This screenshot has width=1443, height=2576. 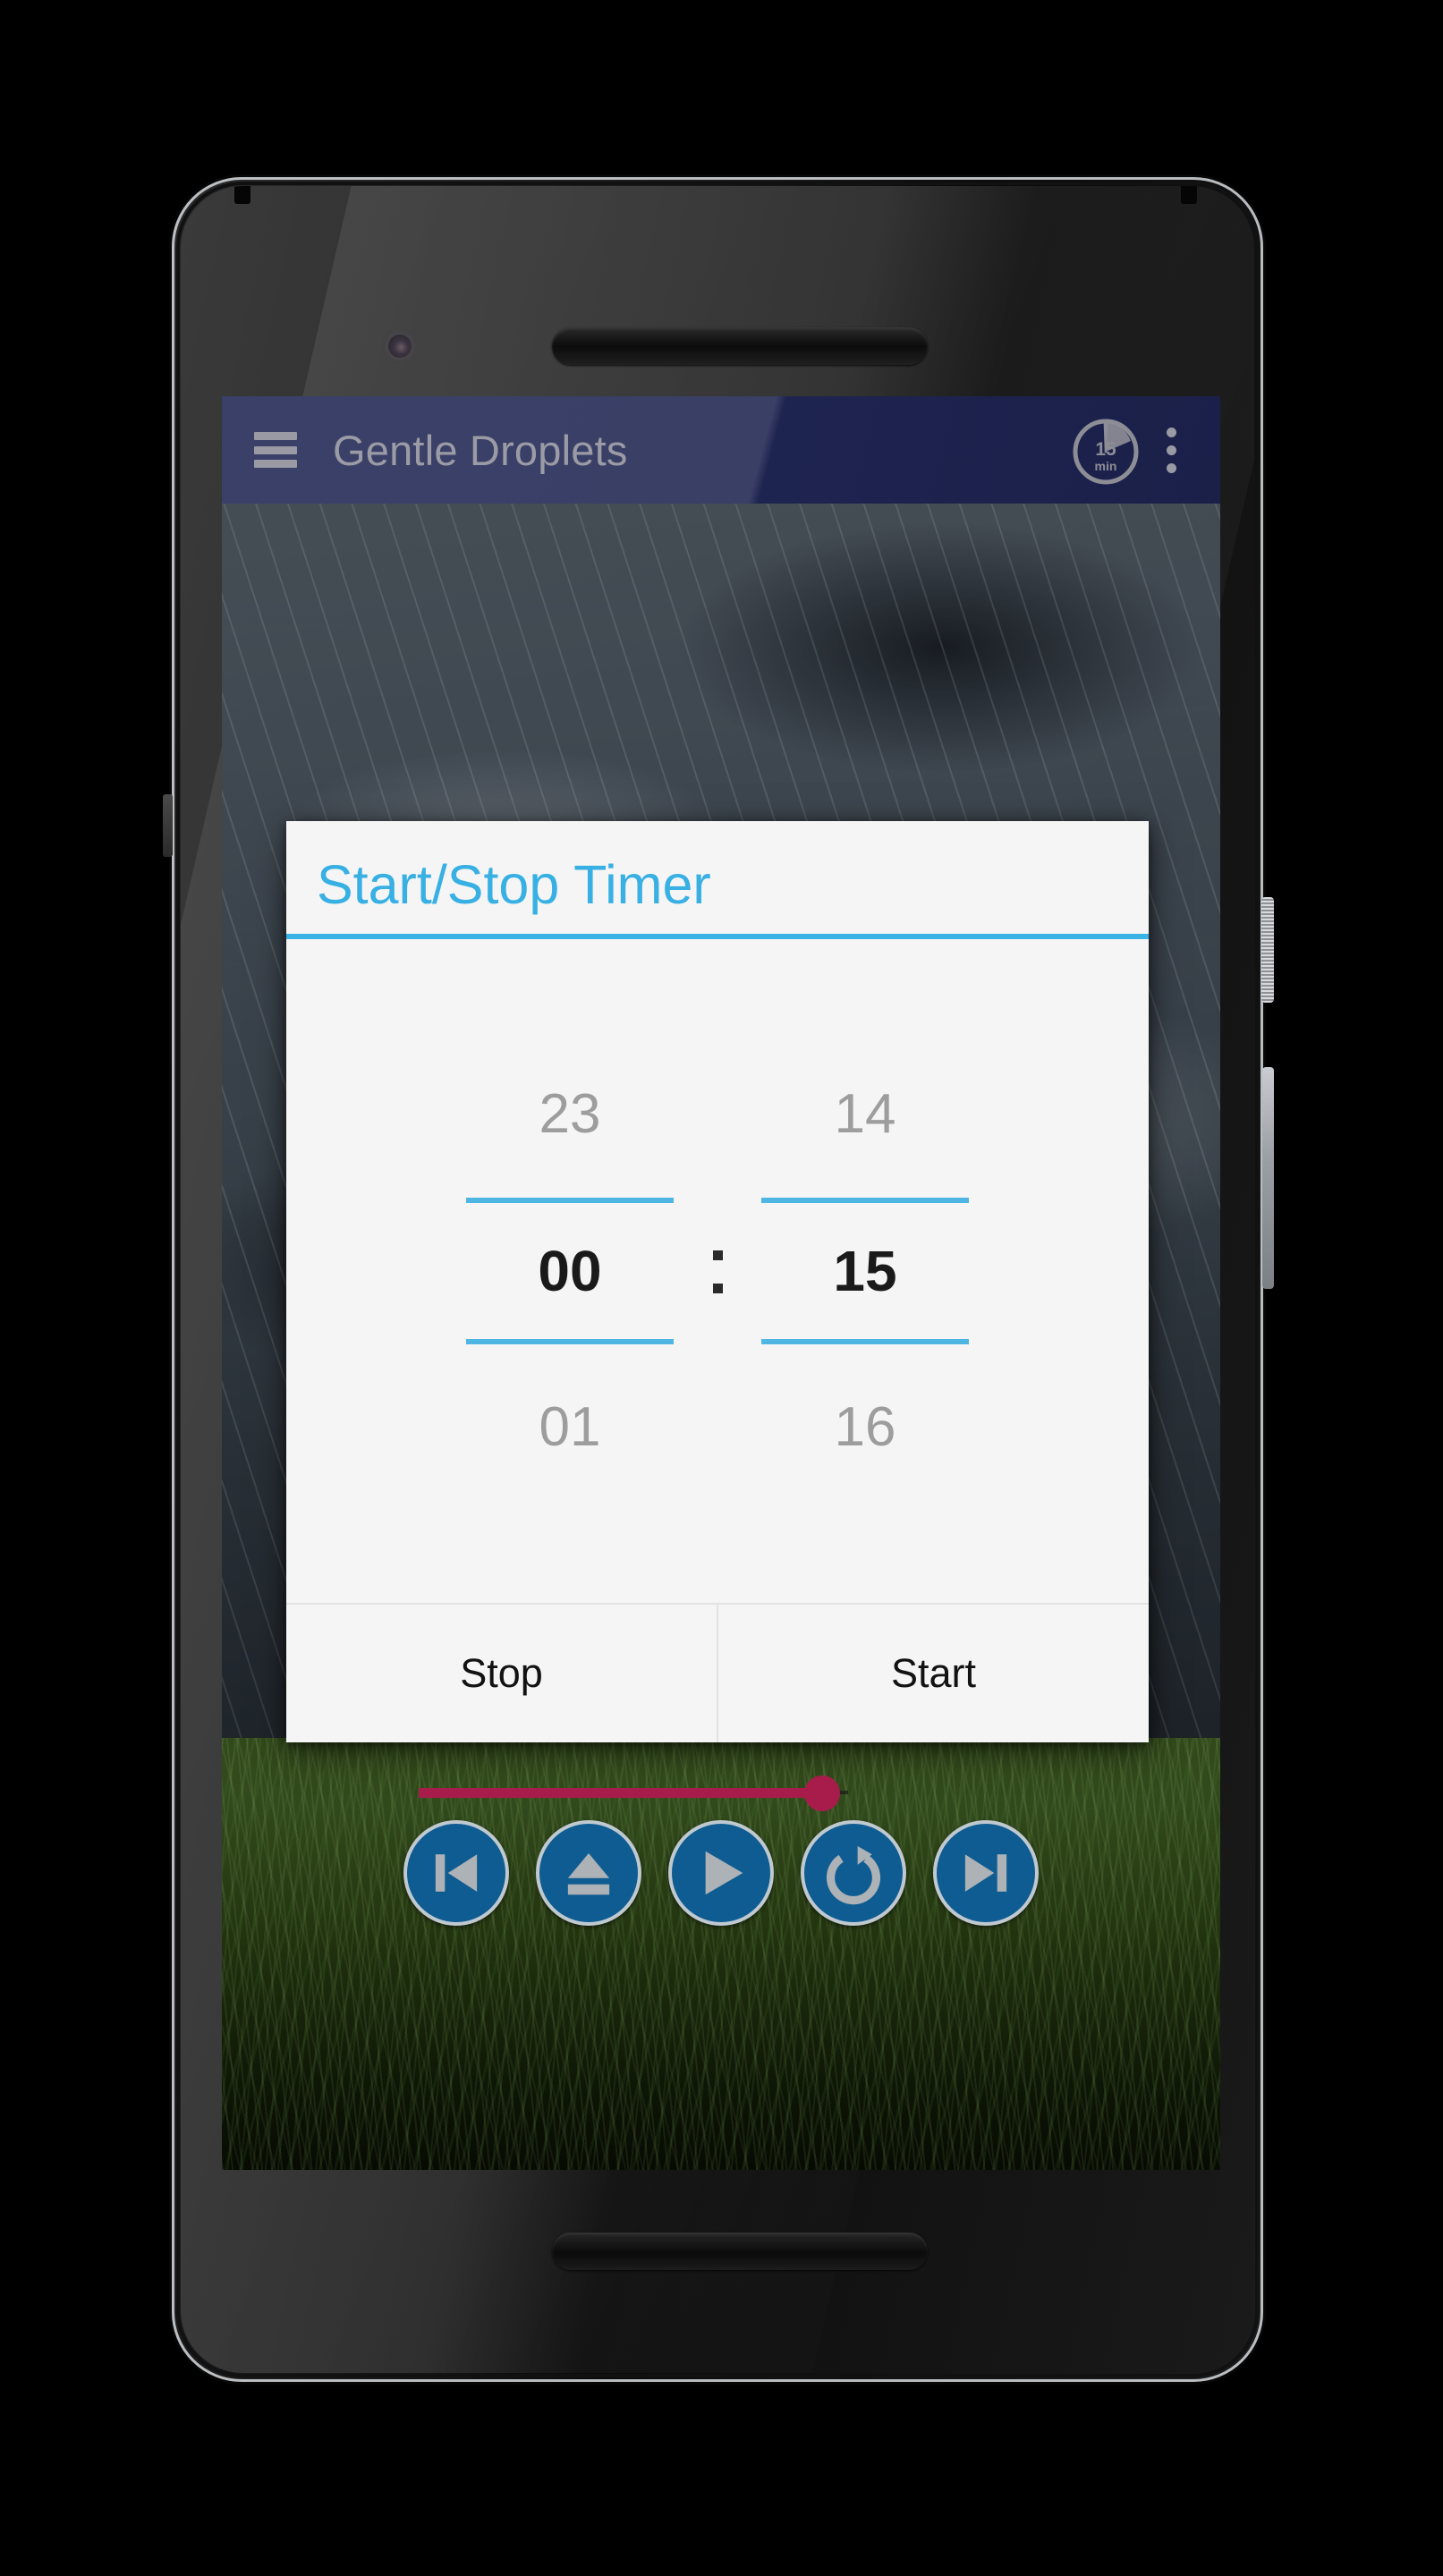 I want to click on eject-button, so click(x=589, y=1873).